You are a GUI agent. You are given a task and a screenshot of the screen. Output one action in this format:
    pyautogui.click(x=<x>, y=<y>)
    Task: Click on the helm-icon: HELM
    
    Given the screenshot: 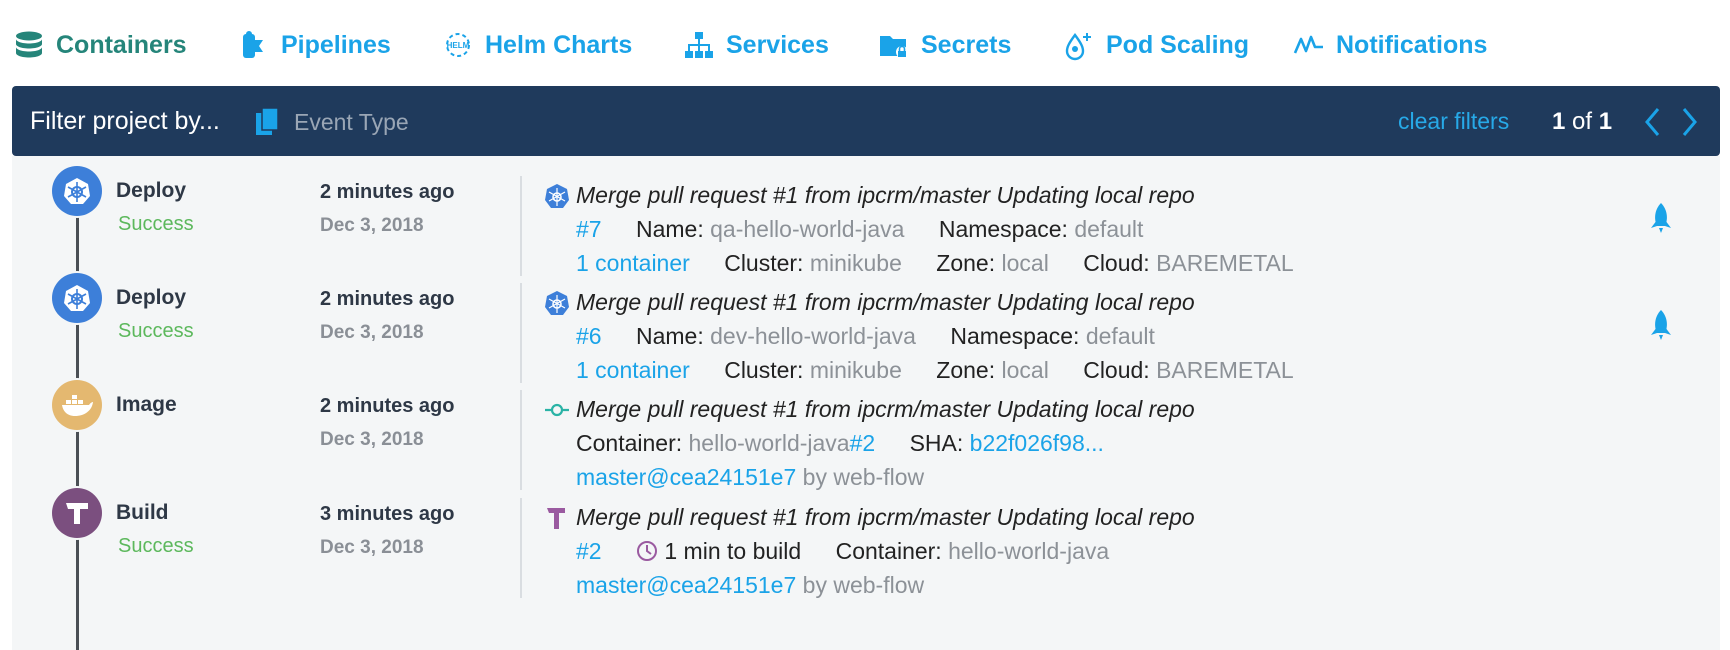 What is the action you would take?
    pyautogui.click(x=458, y=45)
    